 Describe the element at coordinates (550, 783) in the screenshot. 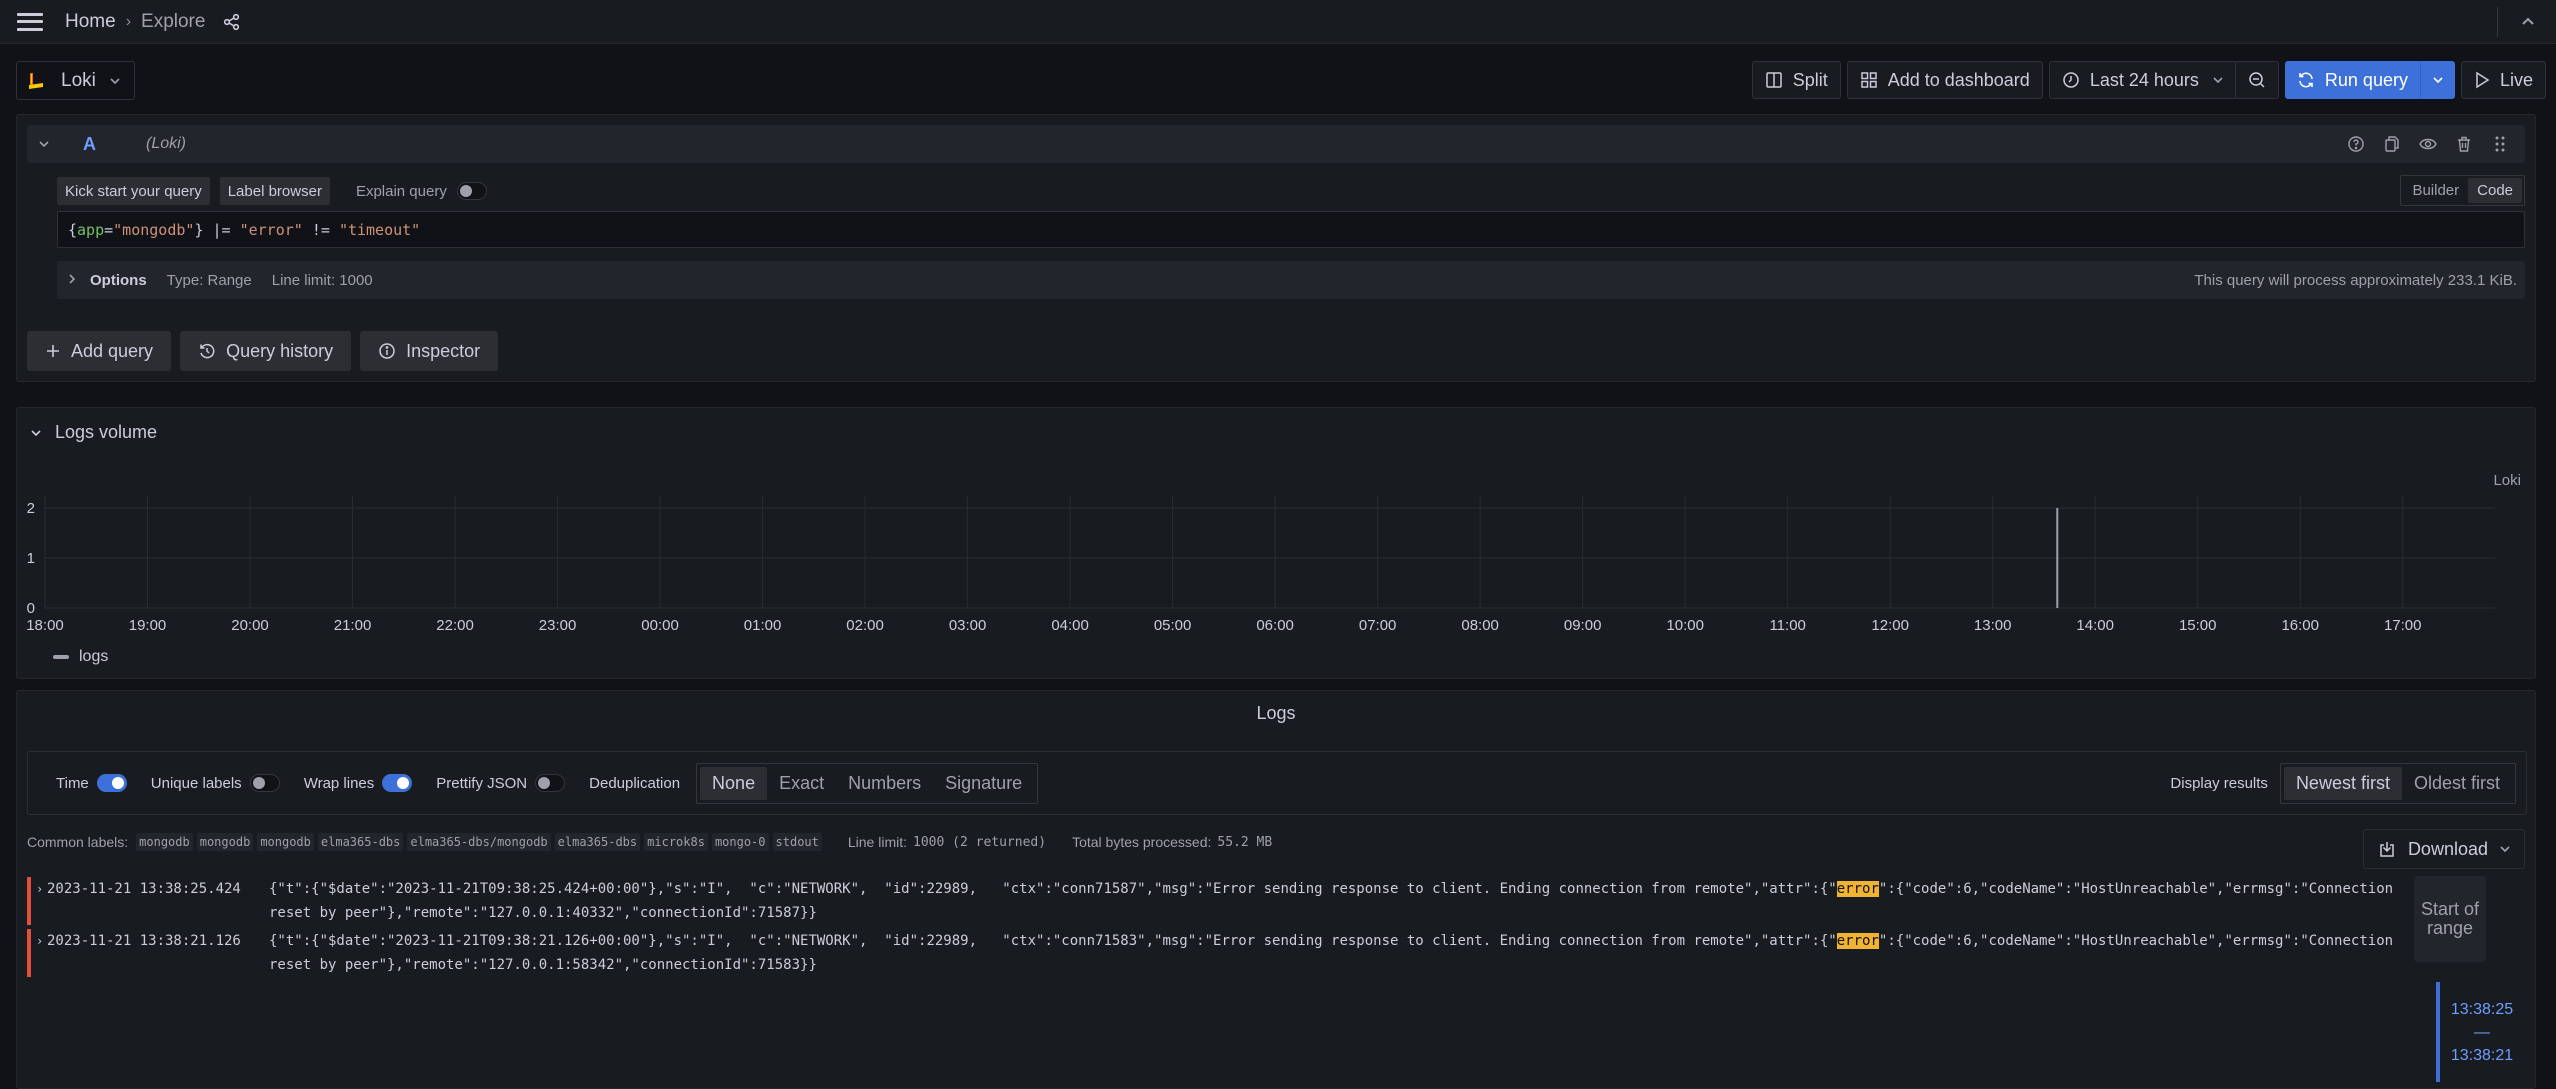

I see `prettify-json-toggle` at that location.